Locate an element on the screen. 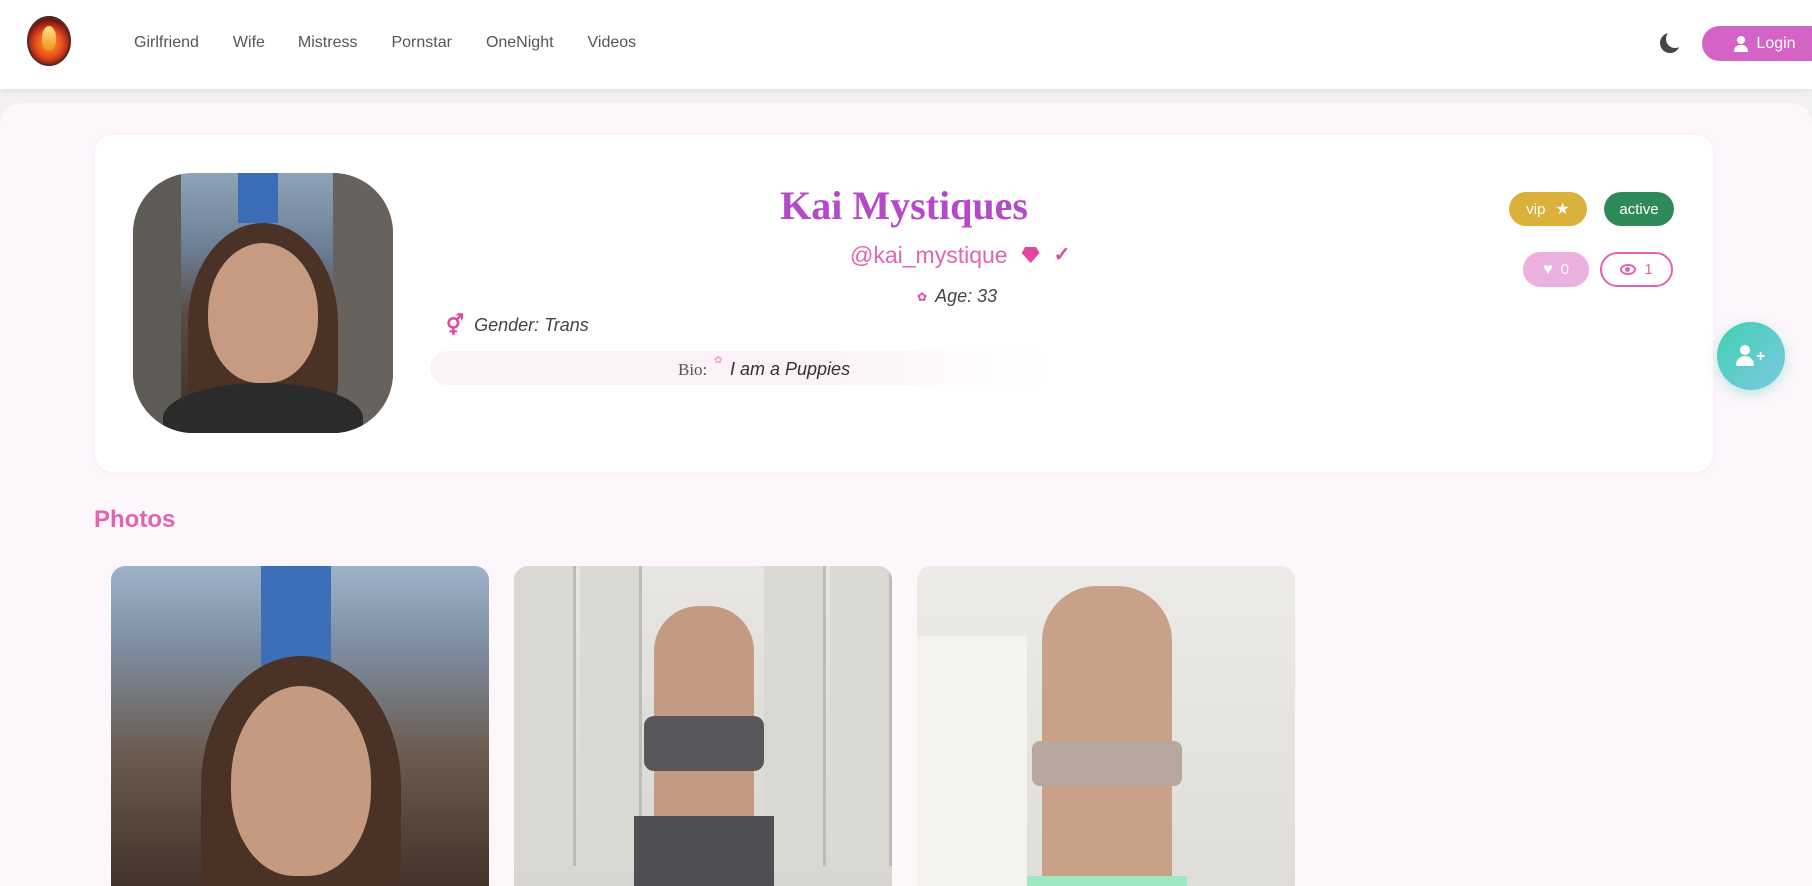 The width and height of the screenshot is (1812, 886). site-logo is located at coordinates (49, 41).